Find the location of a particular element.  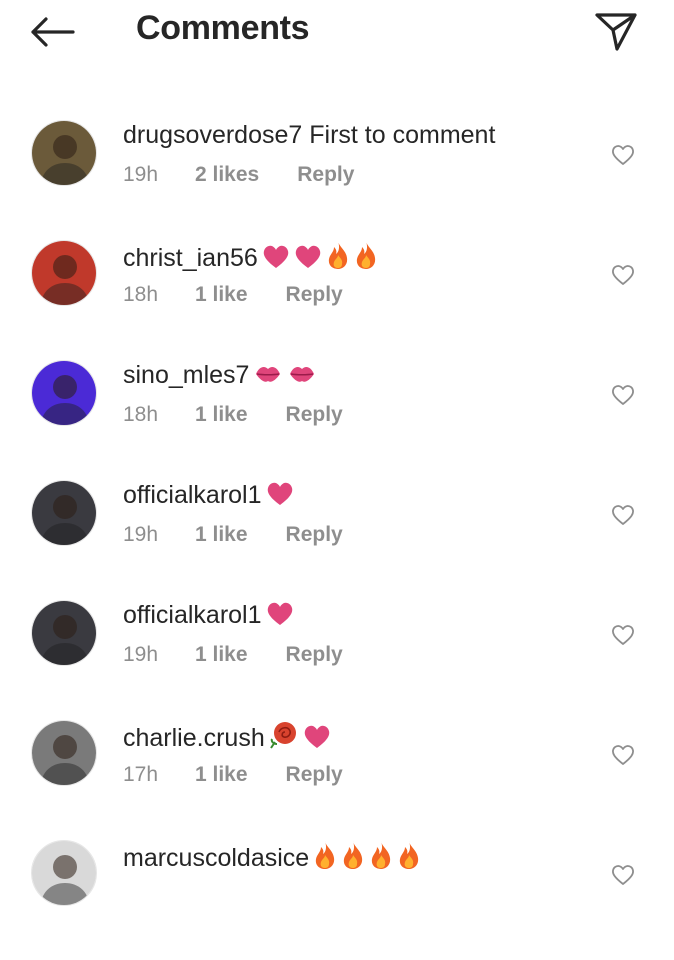

comment-row: charlie.crush 17h 1 like Reply is located at coordinates (337, 780).